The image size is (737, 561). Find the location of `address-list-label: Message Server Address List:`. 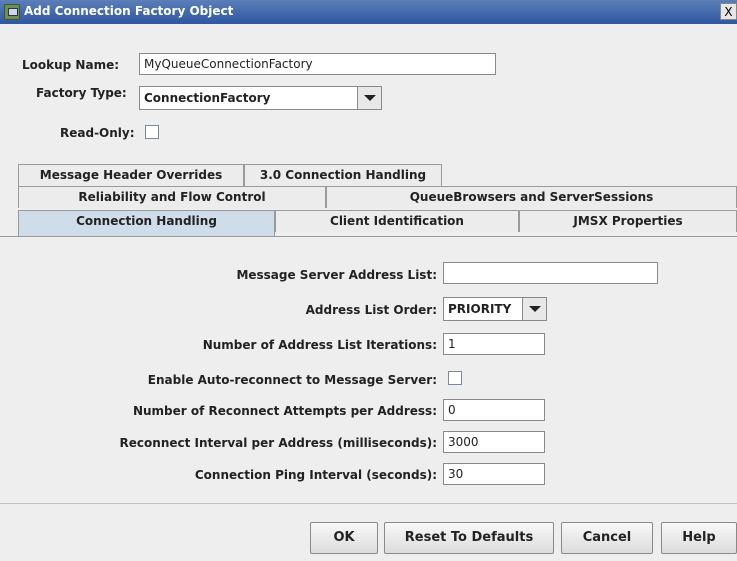

address-list-label: Message Server Address List: is located at coordinates (336, 275).